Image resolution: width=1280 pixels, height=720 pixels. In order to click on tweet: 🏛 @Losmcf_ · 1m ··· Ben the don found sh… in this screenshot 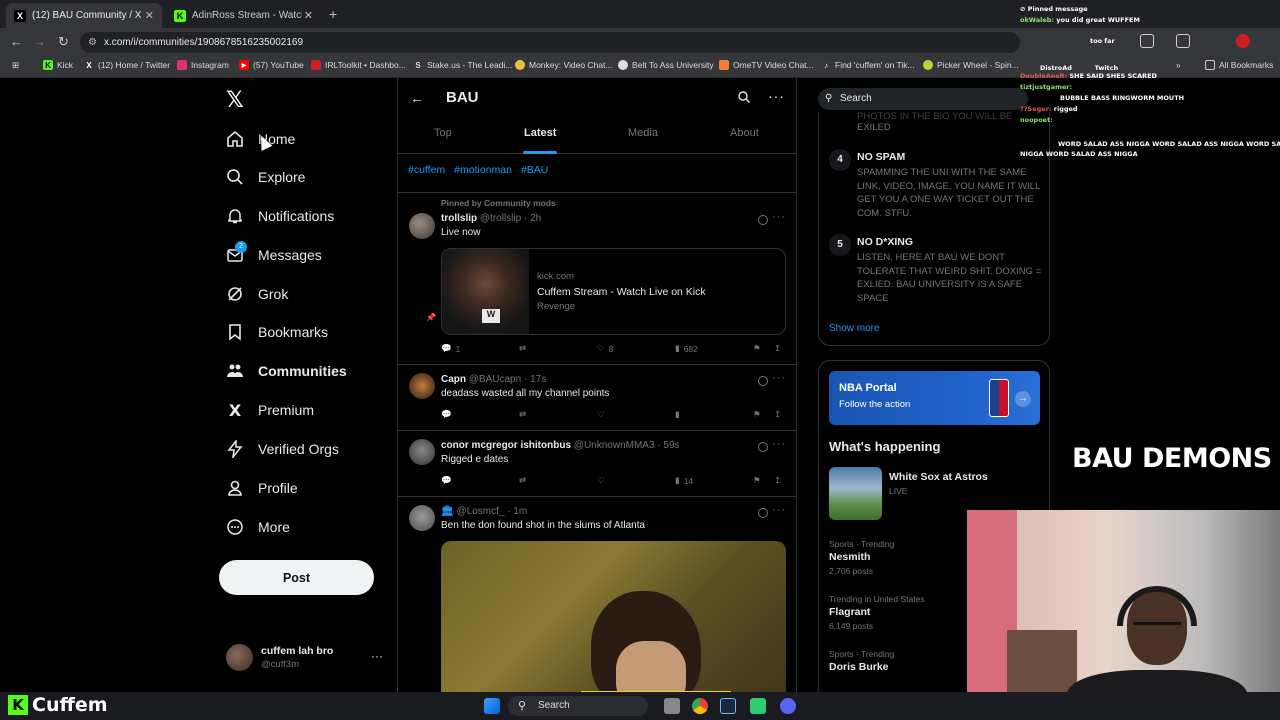, I will do `click(597, 608)`.